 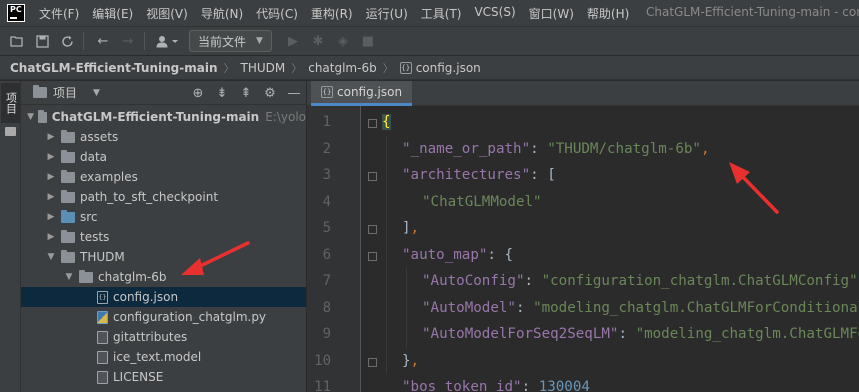 I want to click on menu-item: VCS(S), so click(x=495, y=13).